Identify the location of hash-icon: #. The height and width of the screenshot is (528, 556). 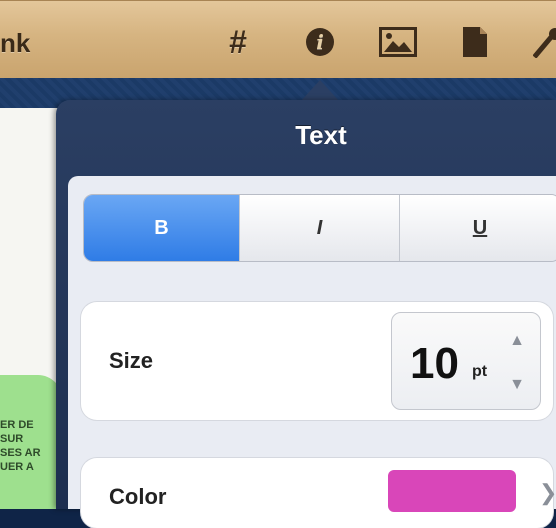
(238, 42).